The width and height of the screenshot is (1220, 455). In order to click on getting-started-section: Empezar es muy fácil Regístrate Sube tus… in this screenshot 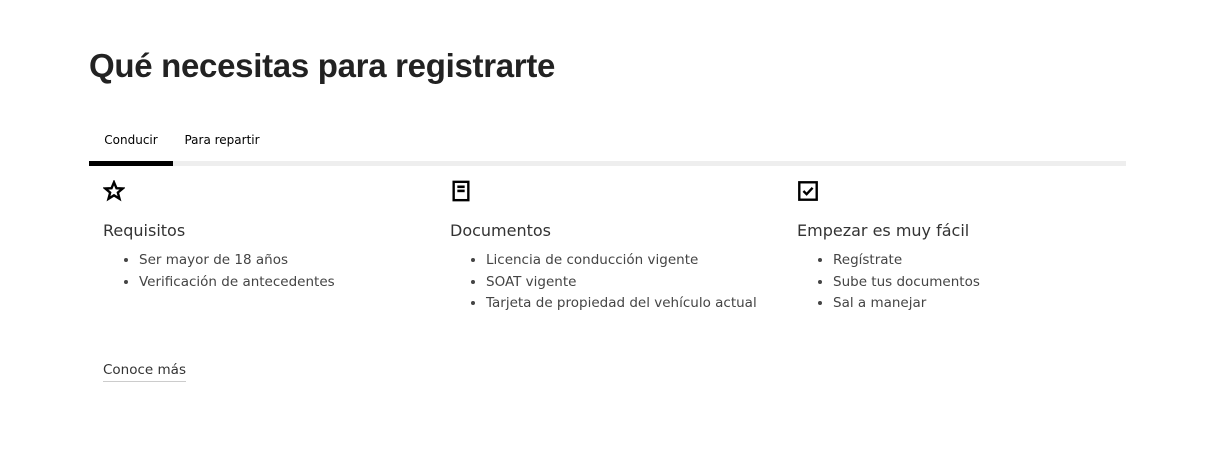, I will do `click(962, 247)`.